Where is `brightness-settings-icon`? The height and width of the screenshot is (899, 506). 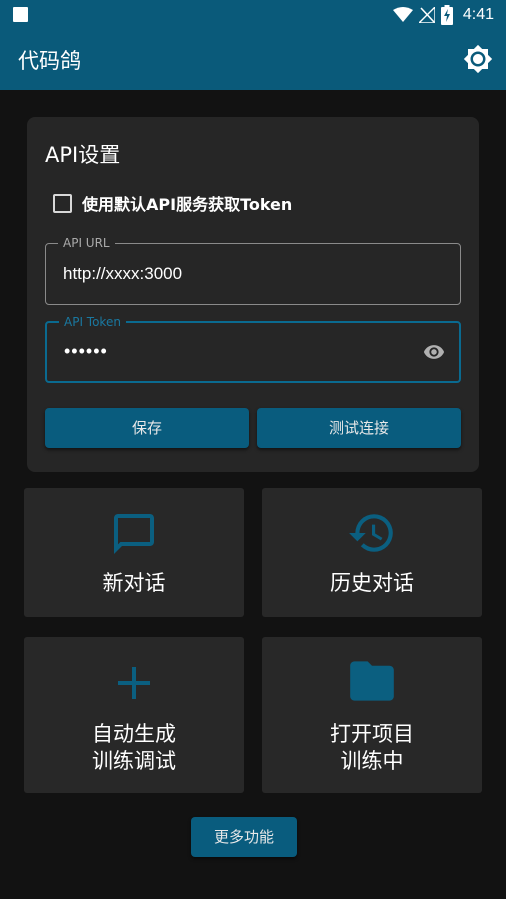
brightness-settings-icon is located at coordinates (478, 59).